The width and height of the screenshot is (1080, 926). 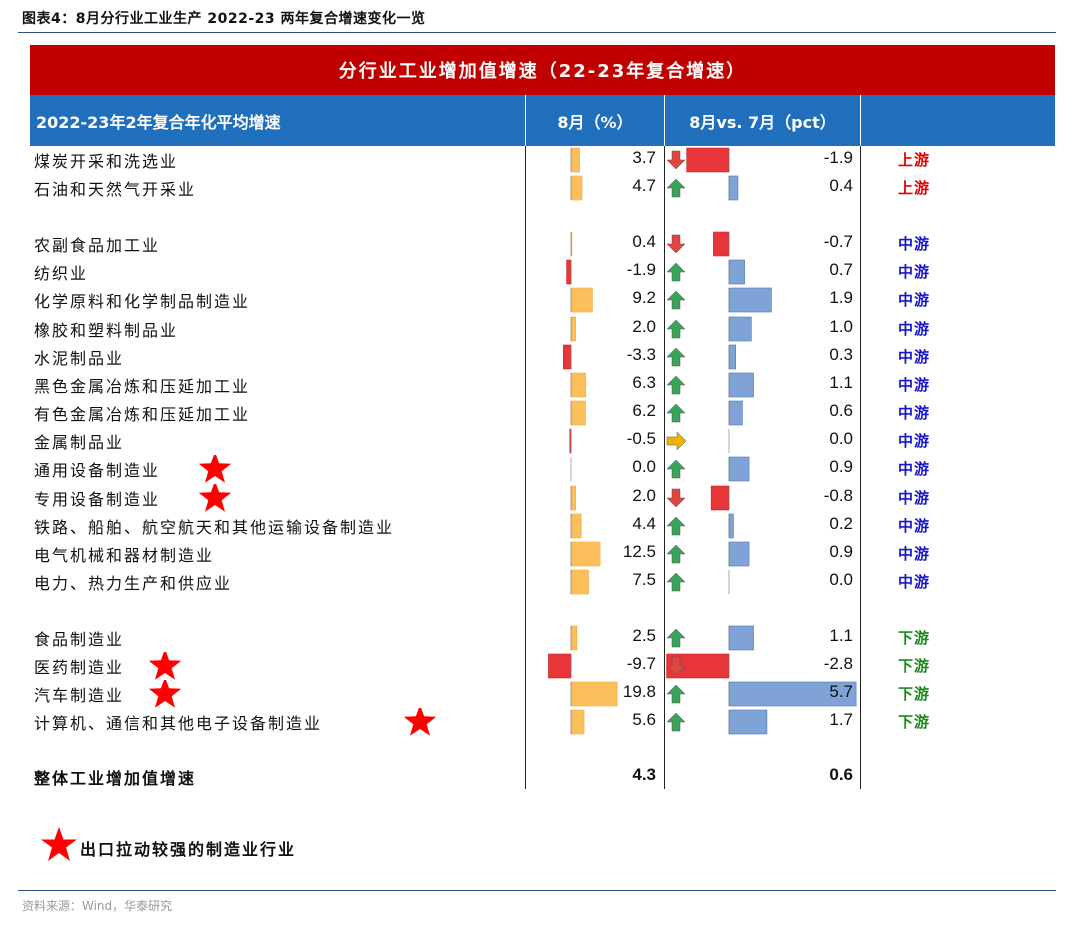 What do you see at coordinates (639, 551) in the screenshot?
I see `aug-value: 12.5` at bounding box center [639, 551].